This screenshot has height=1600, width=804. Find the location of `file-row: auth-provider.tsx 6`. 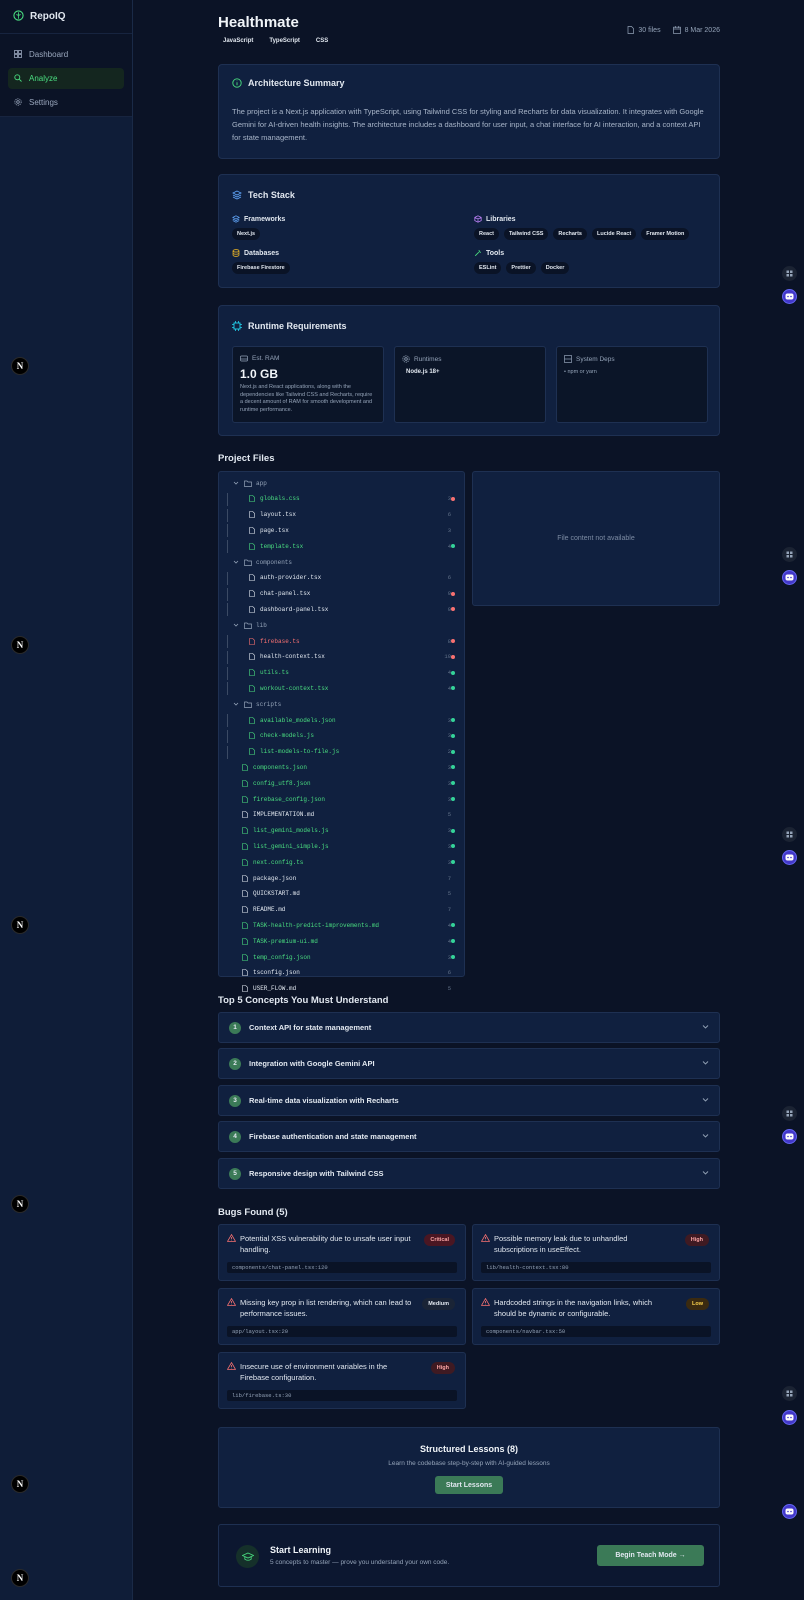

file-row: auth-provider.tsx 6 is located at coordinates (341, 578).